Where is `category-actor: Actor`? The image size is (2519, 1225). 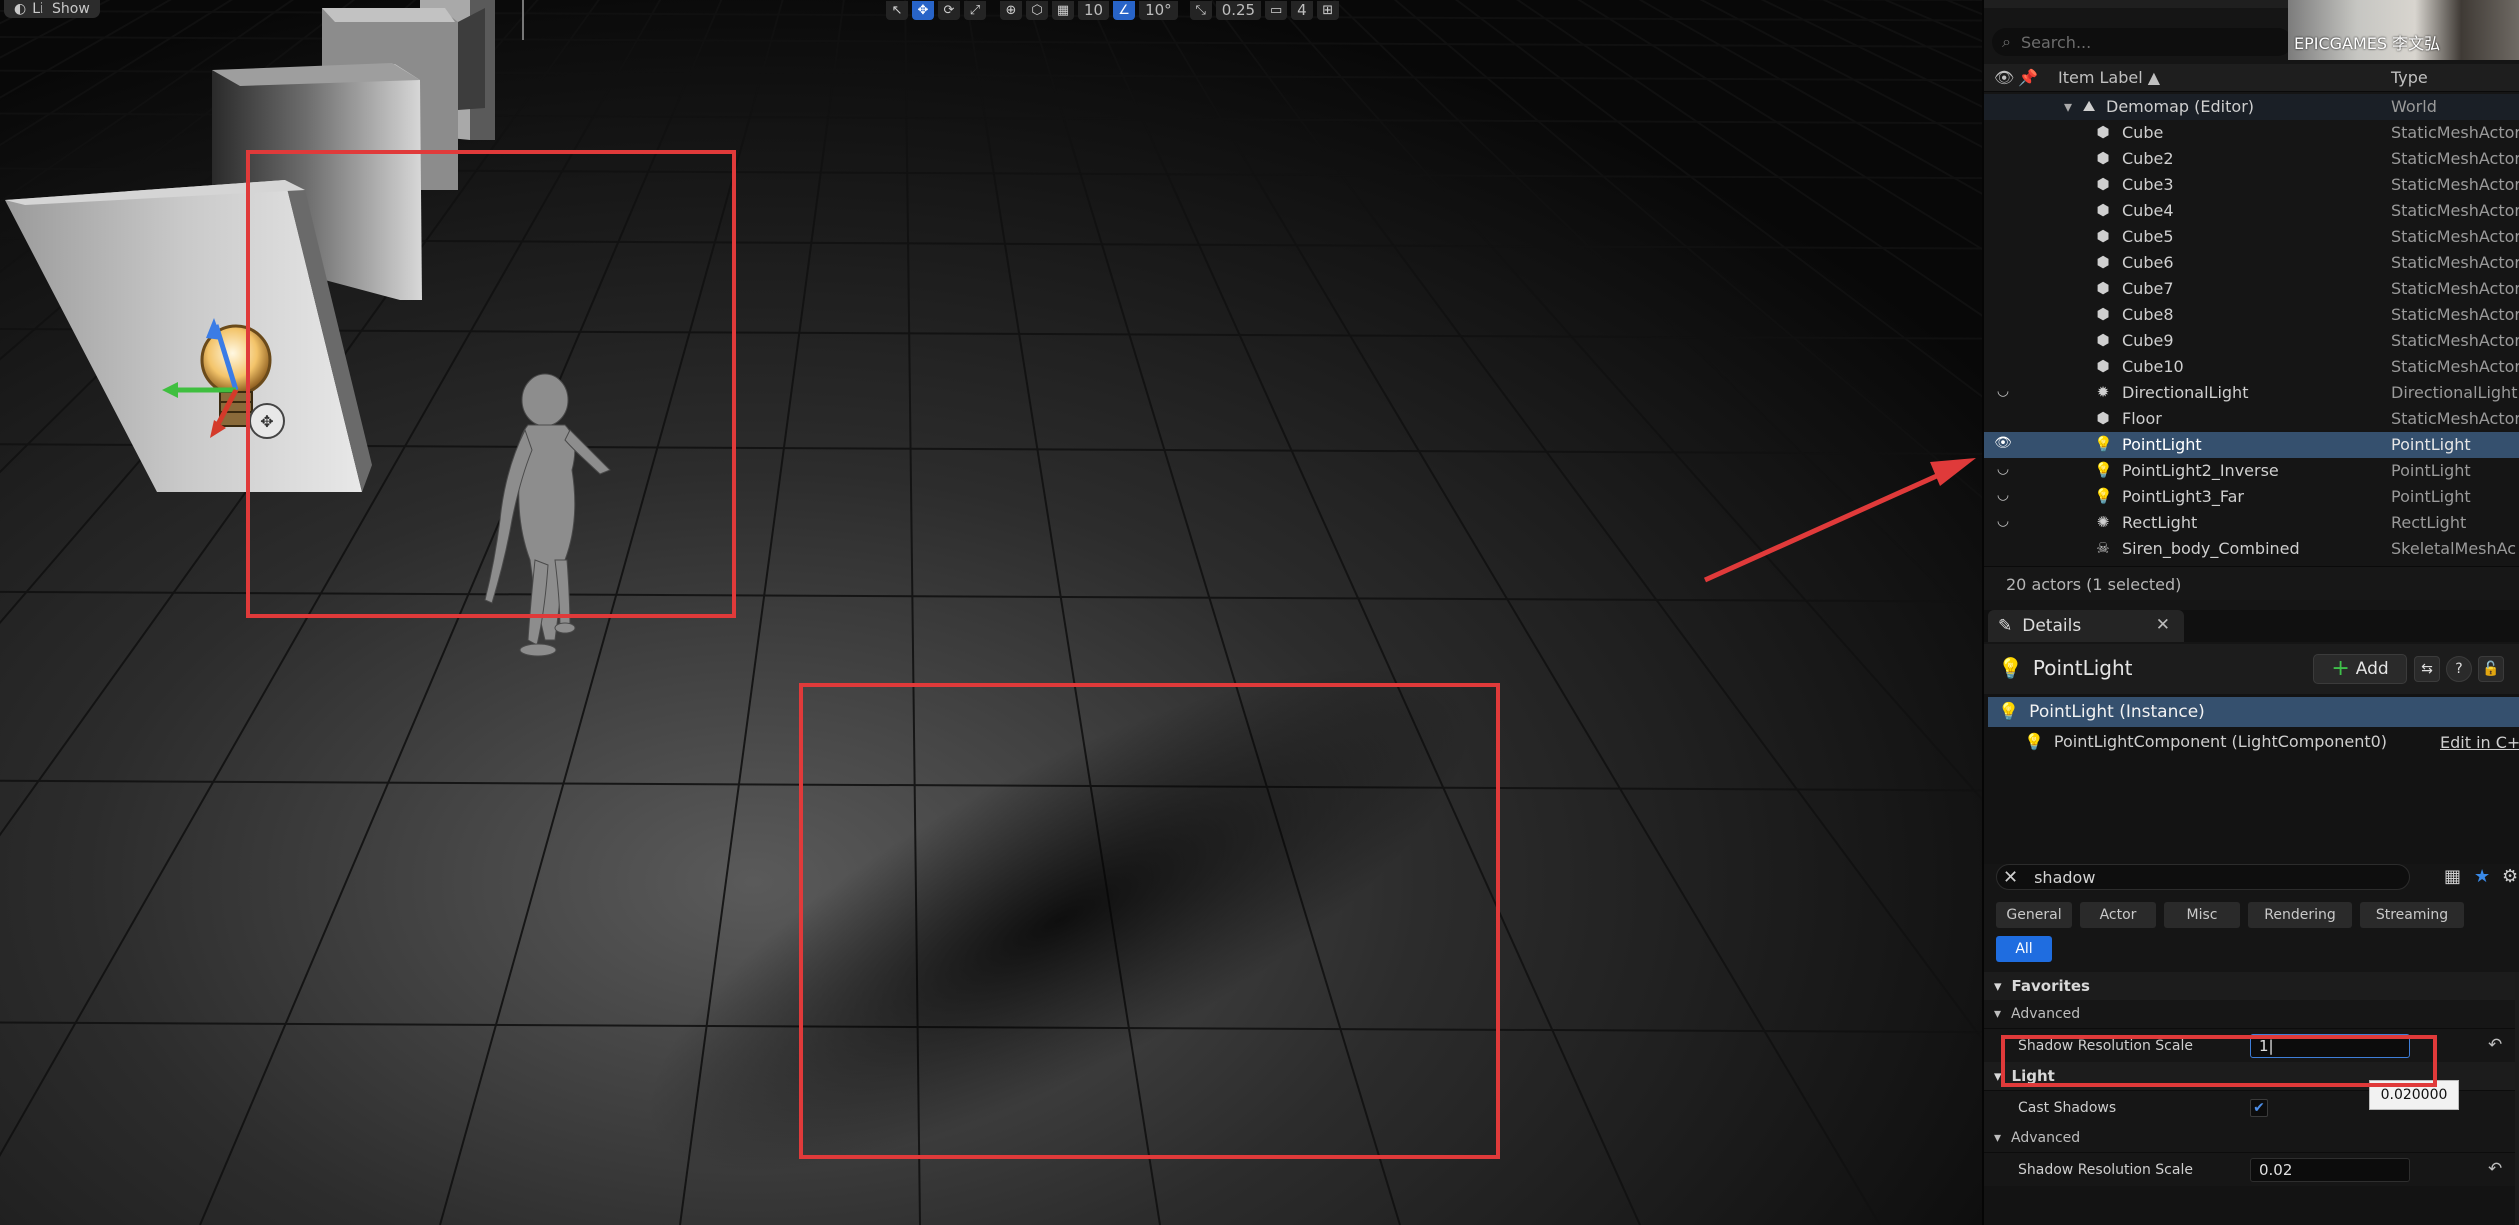
category-actor: Actor is located at coordinates (2118, 915).